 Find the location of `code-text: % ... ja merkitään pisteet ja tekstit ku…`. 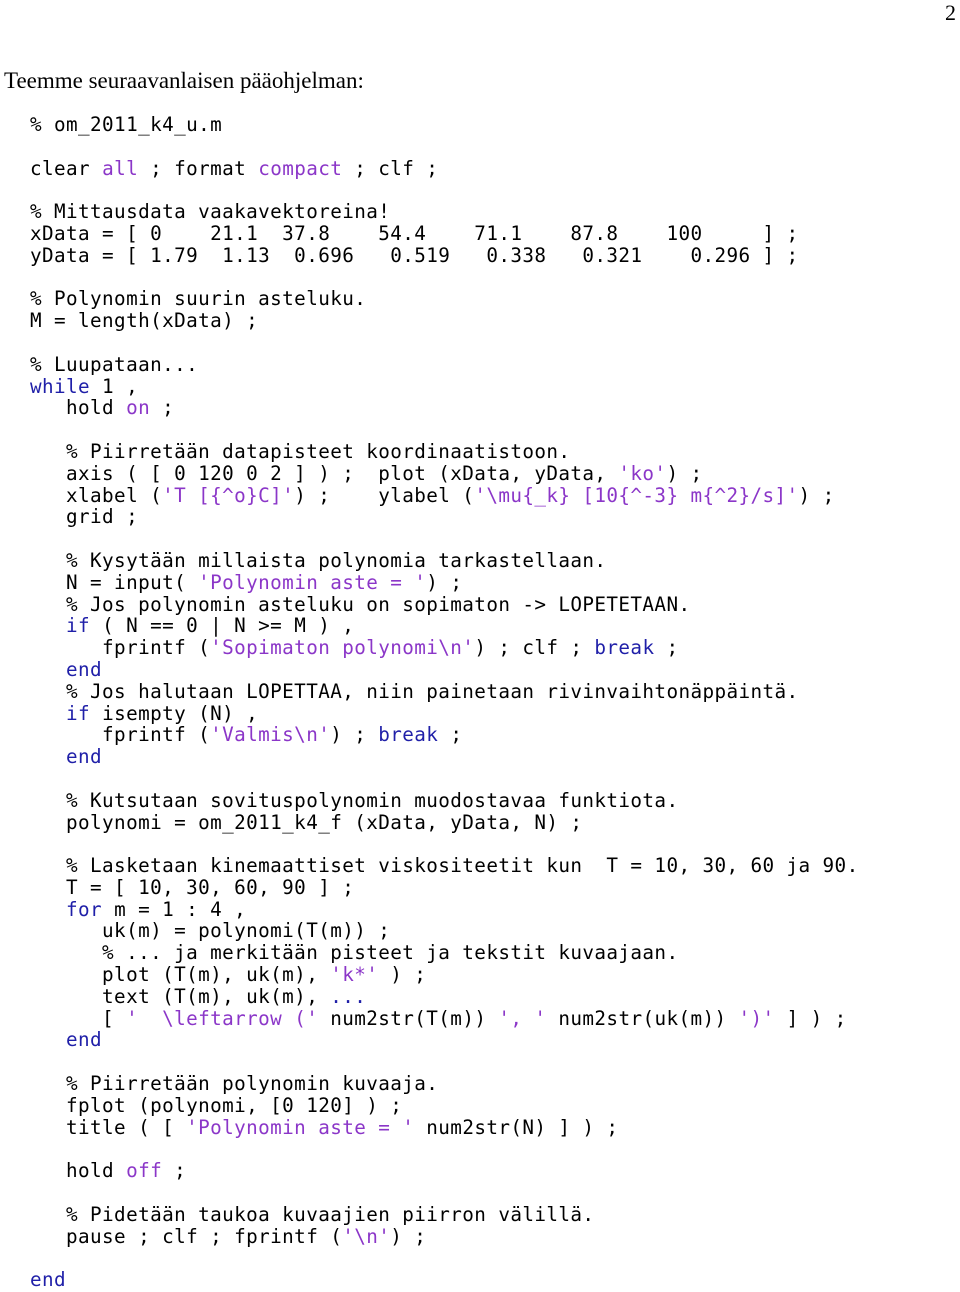

code-text: % ... ja merkitään pisteet ja tekstit ku… is located at coordinates (354, 953).